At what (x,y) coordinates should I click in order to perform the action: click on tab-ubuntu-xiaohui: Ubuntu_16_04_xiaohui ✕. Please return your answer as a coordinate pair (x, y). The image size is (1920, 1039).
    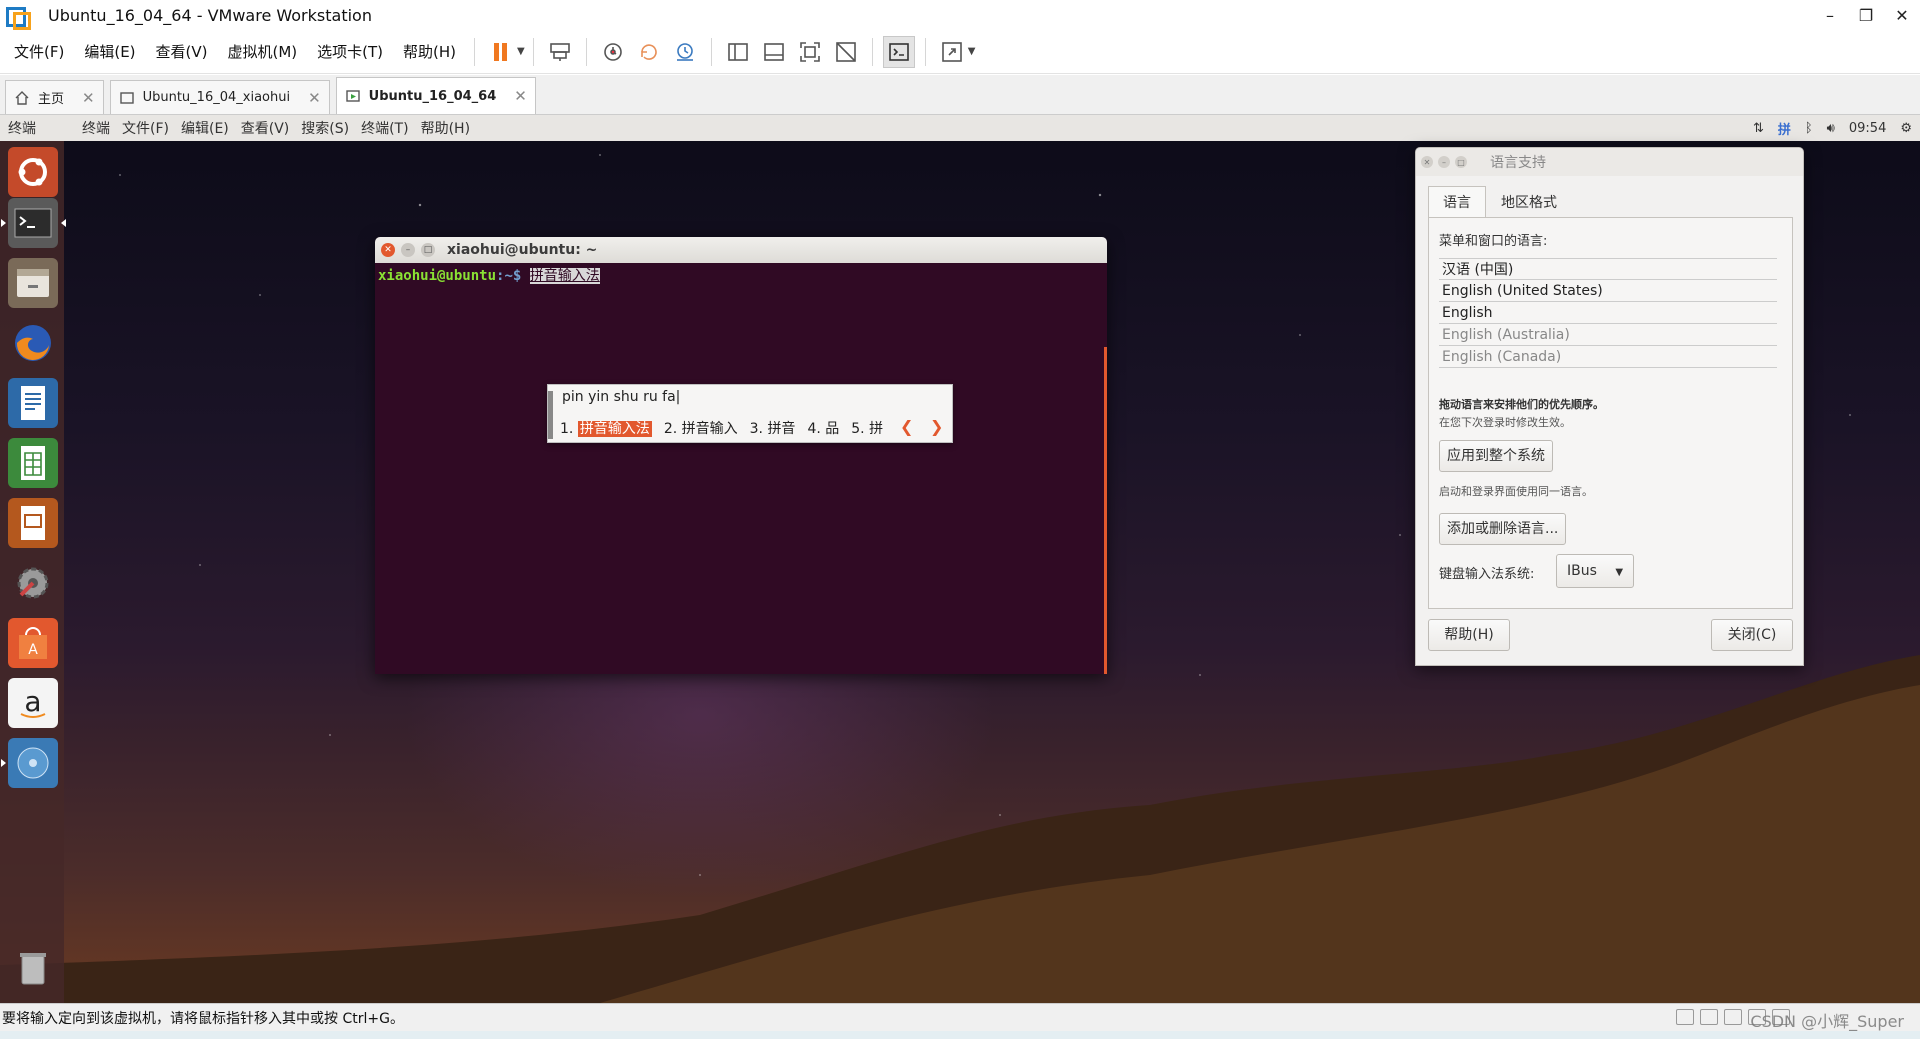
    Looking at the image, I should click on (219, 97).